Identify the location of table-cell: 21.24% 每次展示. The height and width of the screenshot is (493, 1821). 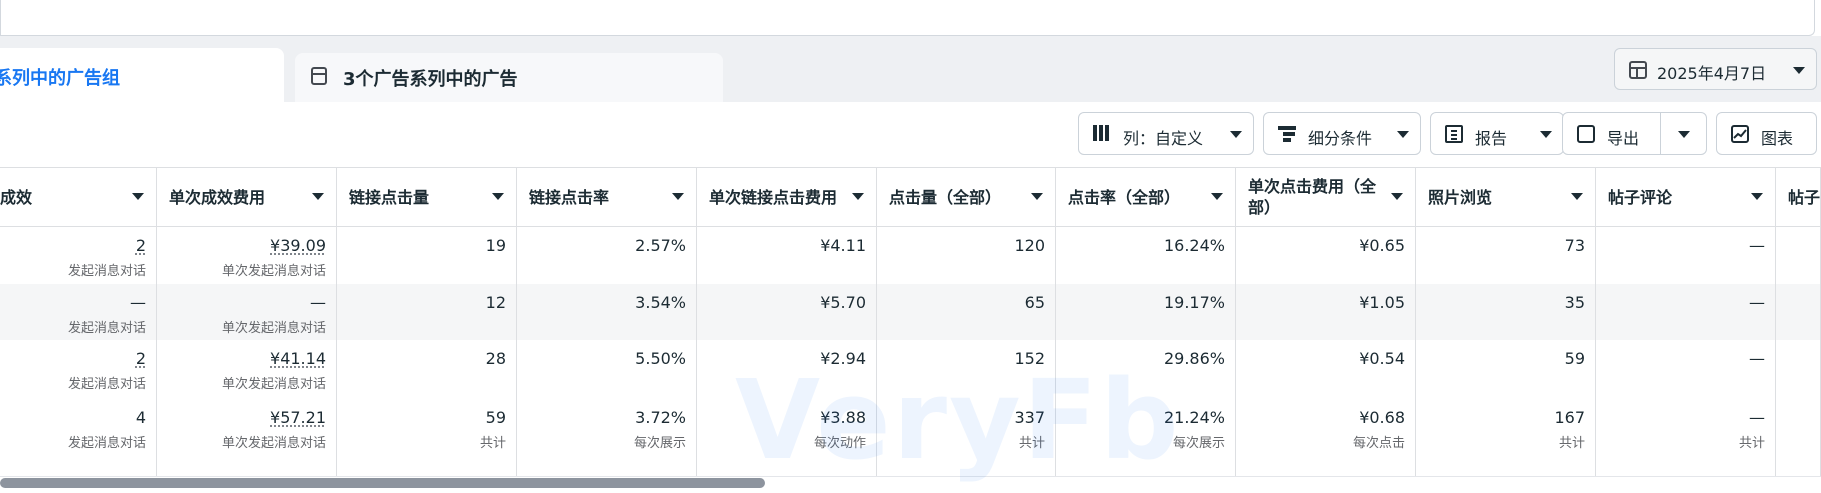
(1146, 436).